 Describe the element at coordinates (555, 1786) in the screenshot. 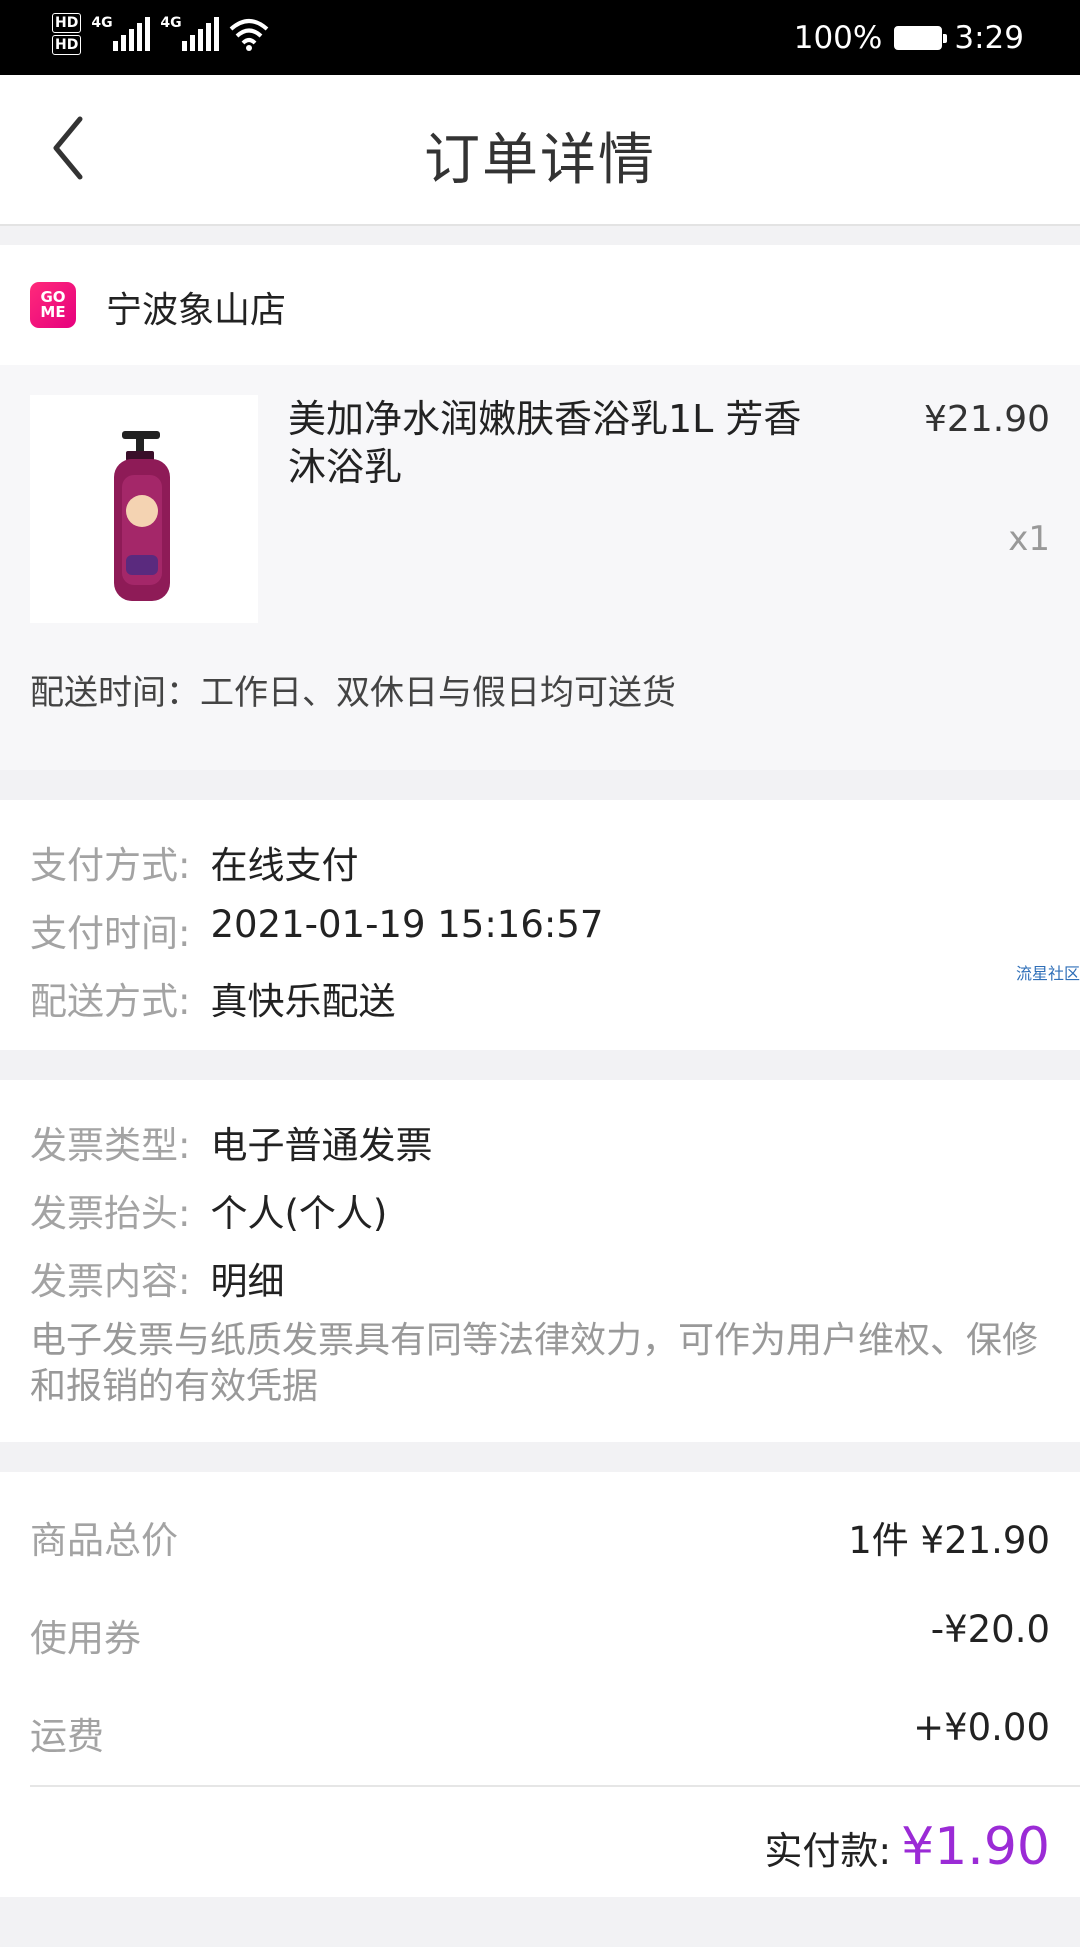

I see `summary-divider` at that location.